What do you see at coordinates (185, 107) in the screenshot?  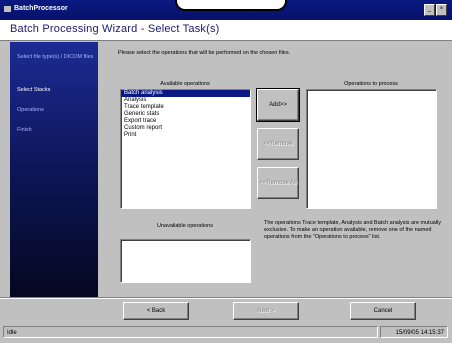 I see `available-operation-item: Trace template` at bounding box center [185, 107].